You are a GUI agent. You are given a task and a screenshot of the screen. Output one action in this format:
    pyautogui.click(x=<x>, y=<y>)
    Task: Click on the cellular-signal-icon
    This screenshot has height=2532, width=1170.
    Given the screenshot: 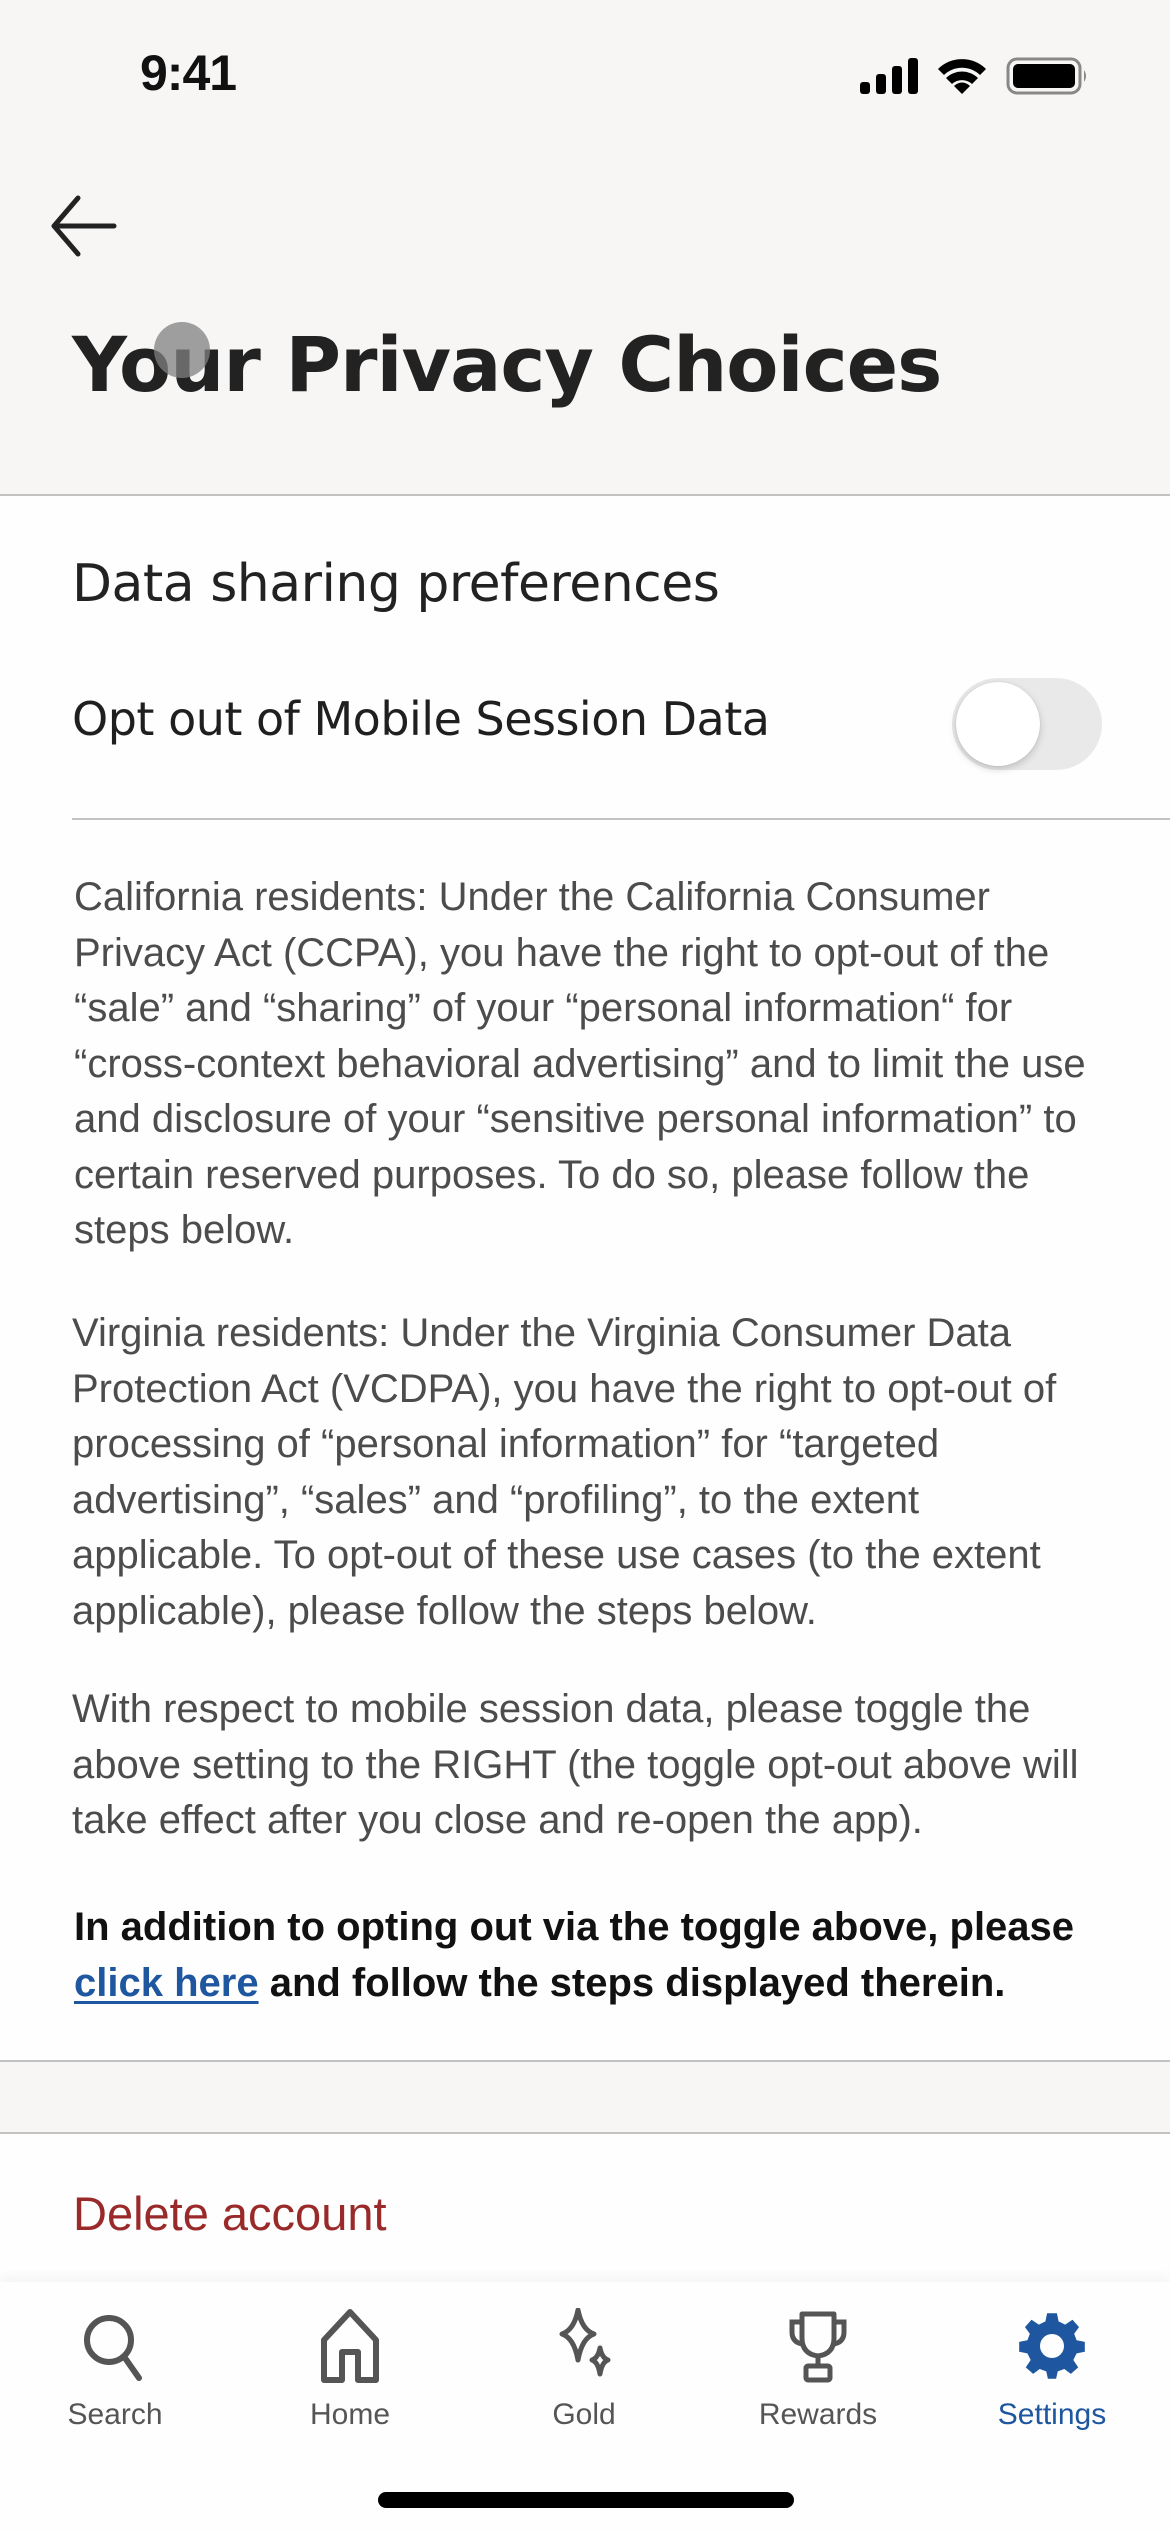 What is the action you would take?
    pyautogui.click(x=889, y=76)
    